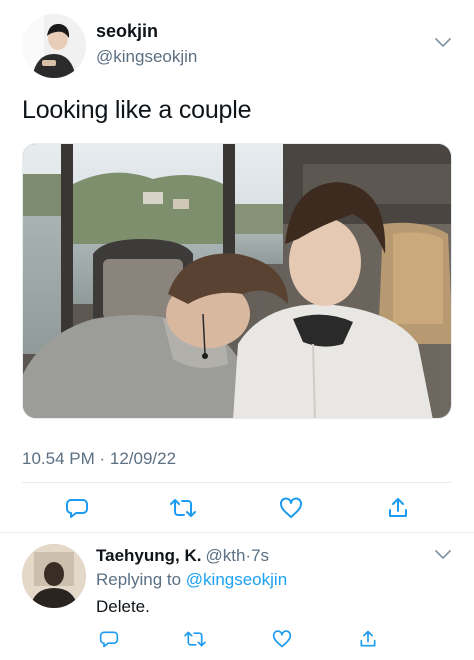  Describe the element at coordinates (225, 555) in the screenshot. I see `reply-author-handle: @kth` at that location.